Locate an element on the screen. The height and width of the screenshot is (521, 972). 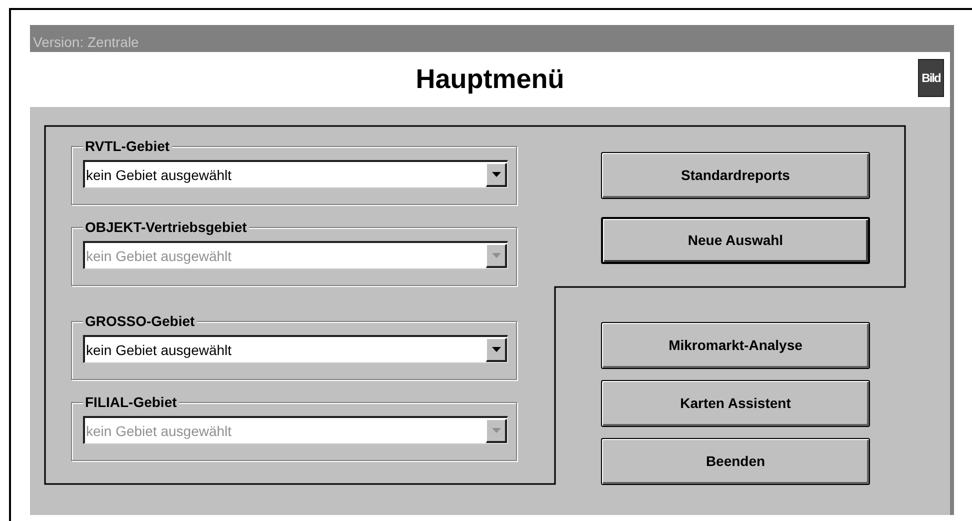
menu-button: Karten Assistent is located at coordinates (735, 403).